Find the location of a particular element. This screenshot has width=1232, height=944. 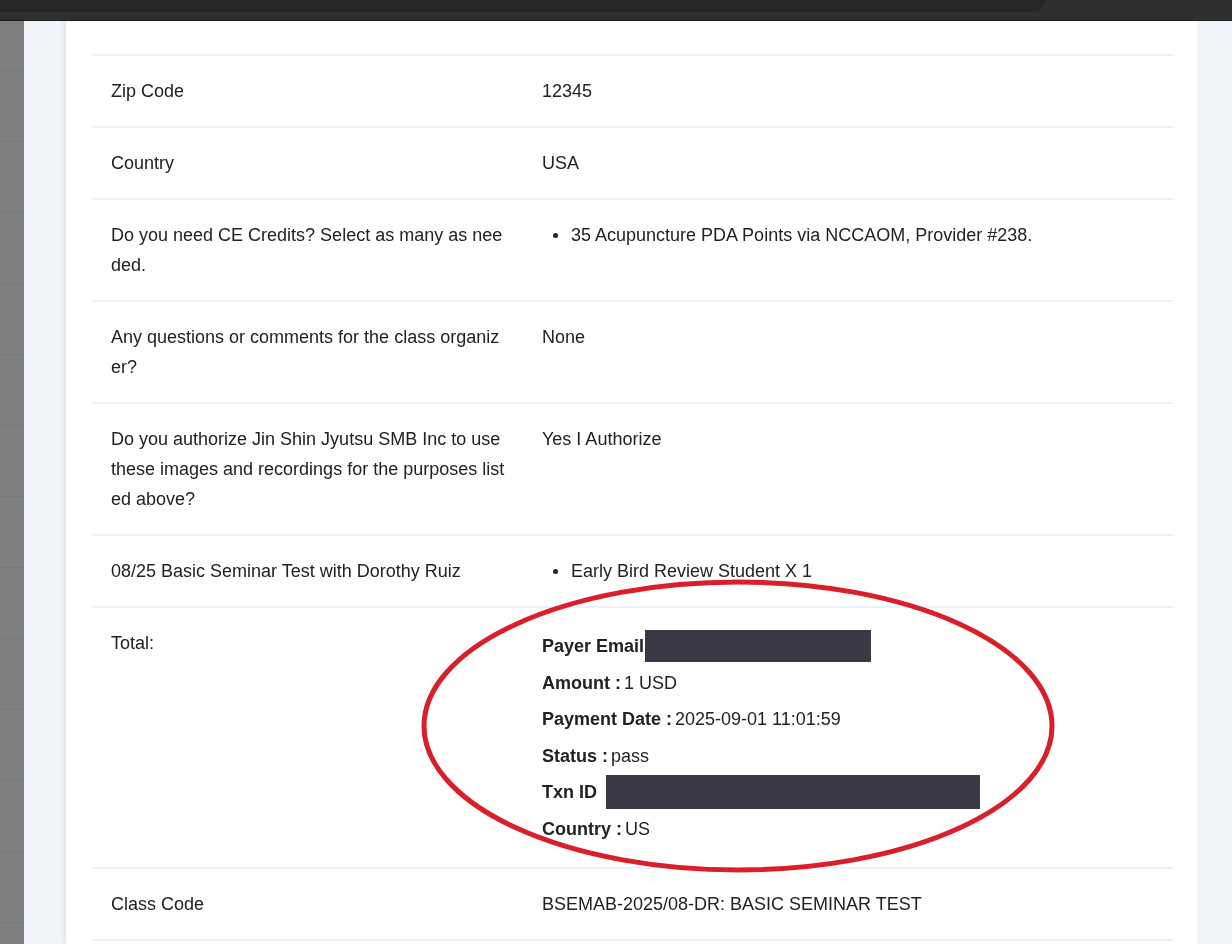

payment-field-label: Txn ID is located at coordinates (569, 792).